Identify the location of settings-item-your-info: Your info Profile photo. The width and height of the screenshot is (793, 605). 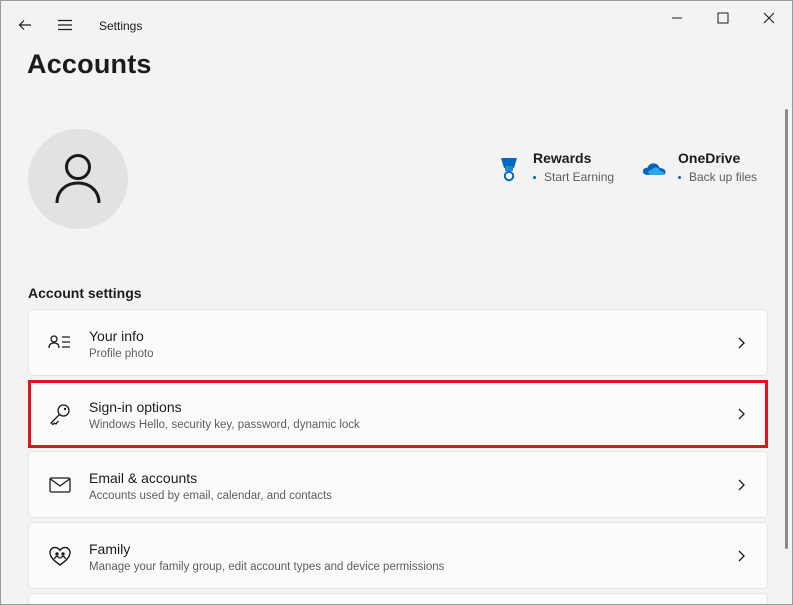
(398, 342).